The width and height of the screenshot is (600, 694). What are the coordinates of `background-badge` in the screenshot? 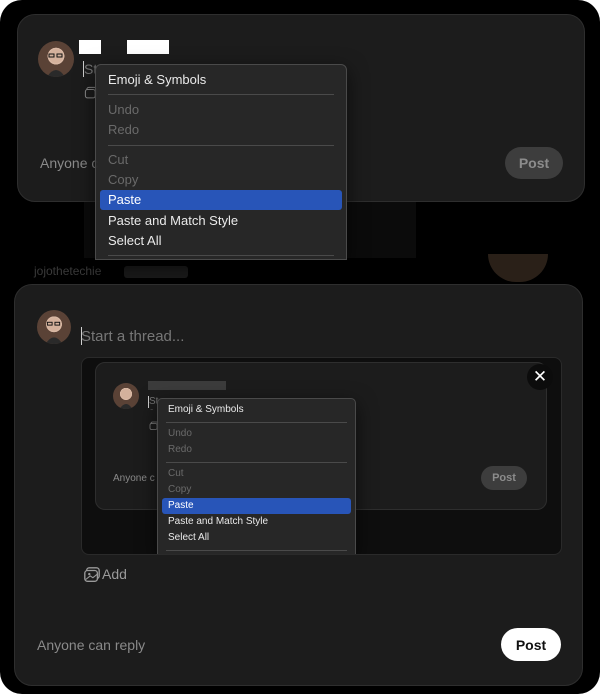 It's located at (156, 272).